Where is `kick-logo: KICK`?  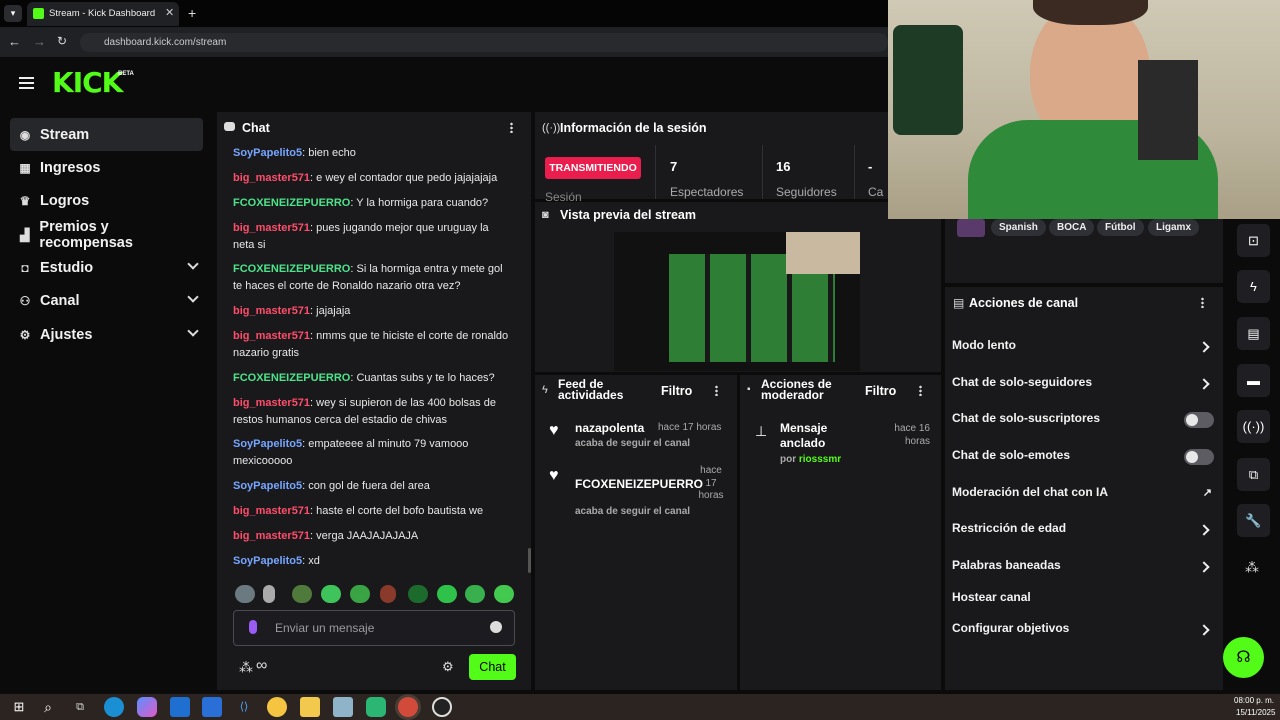 kick-logo: KICK is located at coordinates (87, 82).